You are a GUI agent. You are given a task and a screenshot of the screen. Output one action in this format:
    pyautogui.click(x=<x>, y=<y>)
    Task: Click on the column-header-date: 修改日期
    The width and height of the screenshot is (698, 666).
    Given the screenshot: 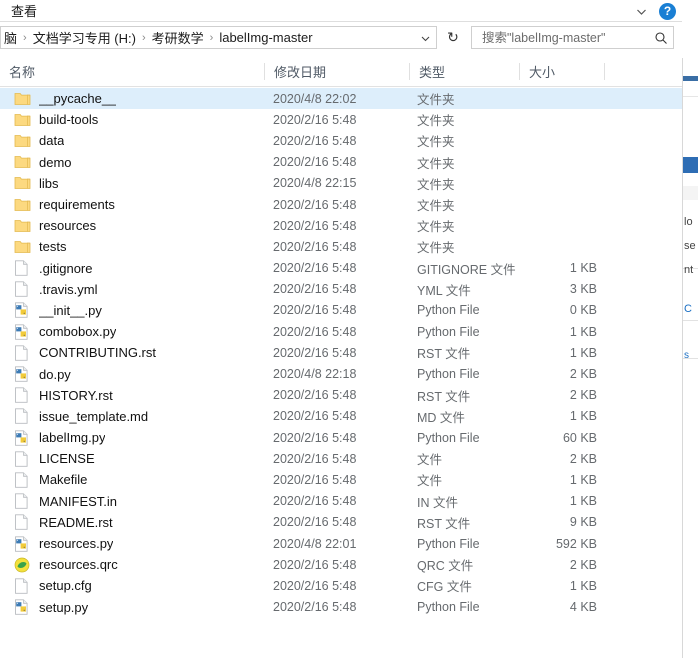 What is the action you would take?
    pyautogui.click(x=337, y=71)
    